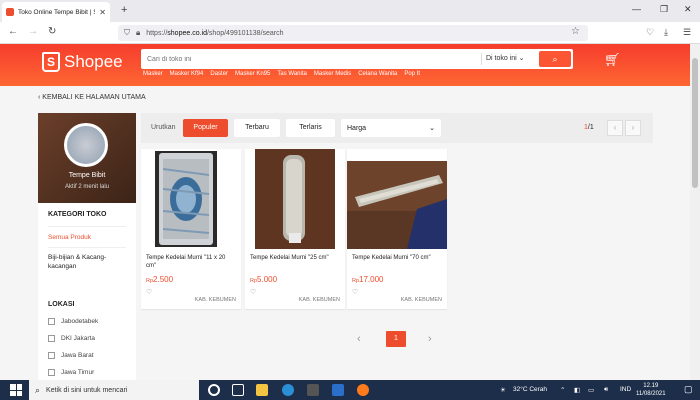 This screenshot has width=700, height=400. Describe the element at coordinates (481, 59) in the screenshot. I see `search-divider` at that location.